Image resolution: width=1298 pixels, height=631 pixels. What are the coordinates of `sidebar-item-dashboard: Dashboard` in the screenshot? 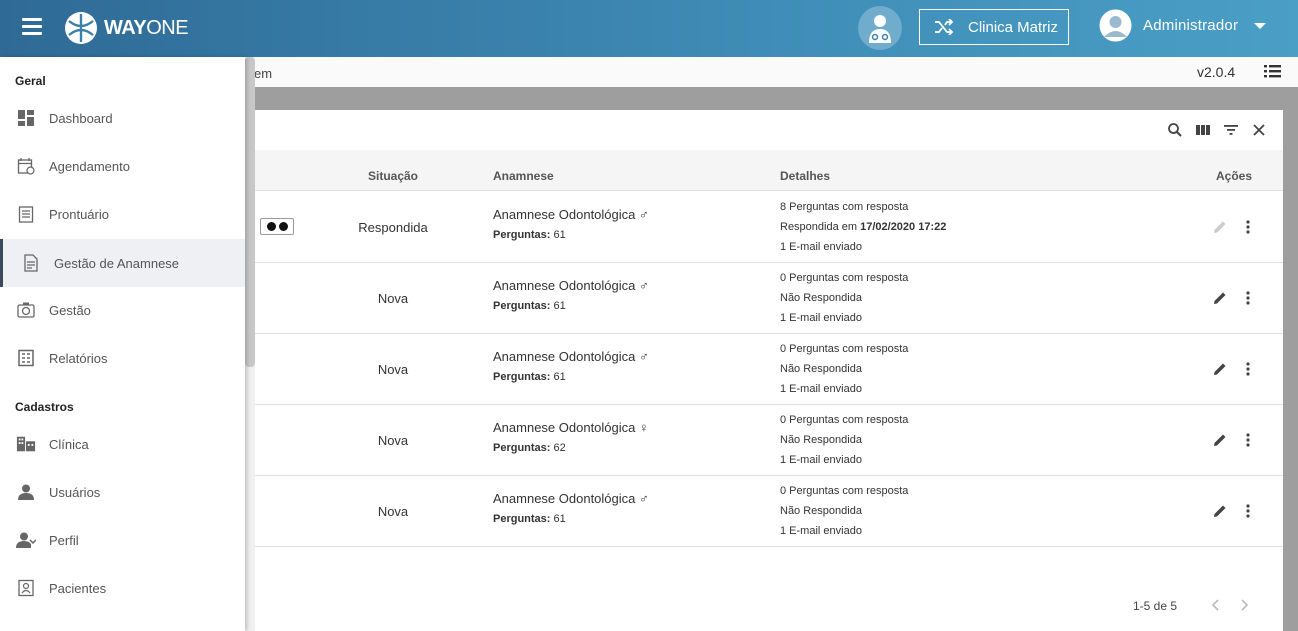 It's located at (122, 118).